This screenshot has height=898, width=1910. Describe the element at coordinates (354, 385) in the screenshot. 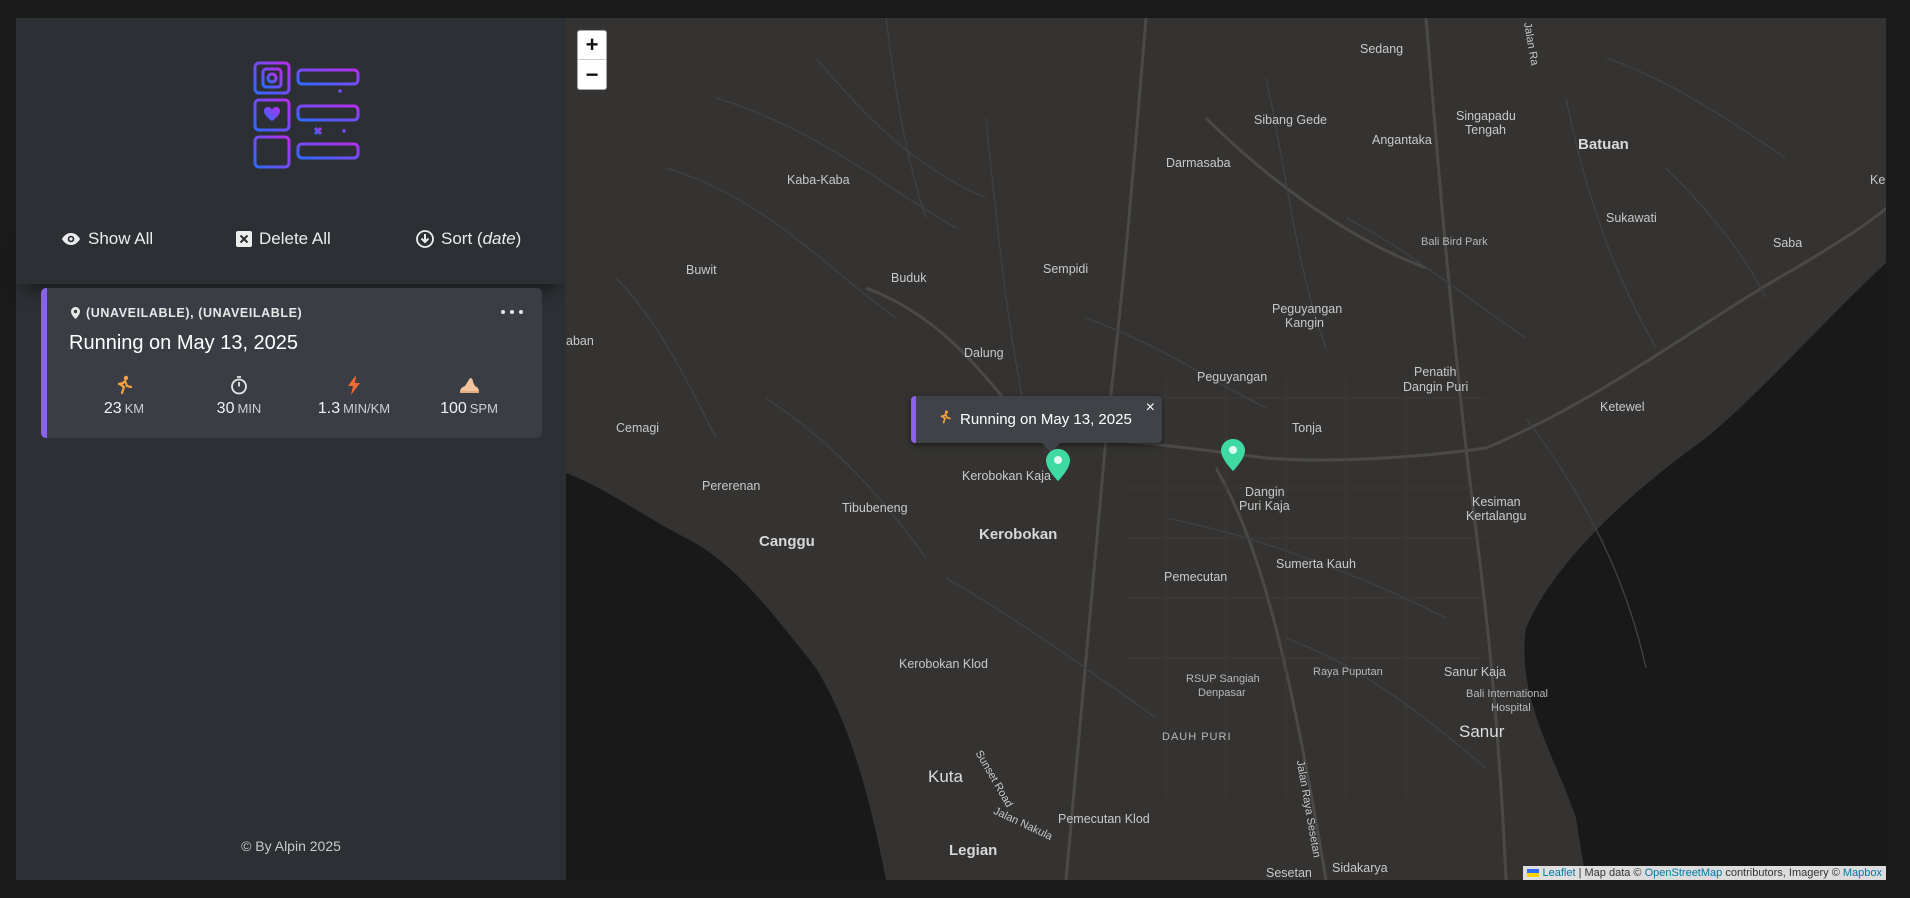

I see `lightning-icon` at that location.